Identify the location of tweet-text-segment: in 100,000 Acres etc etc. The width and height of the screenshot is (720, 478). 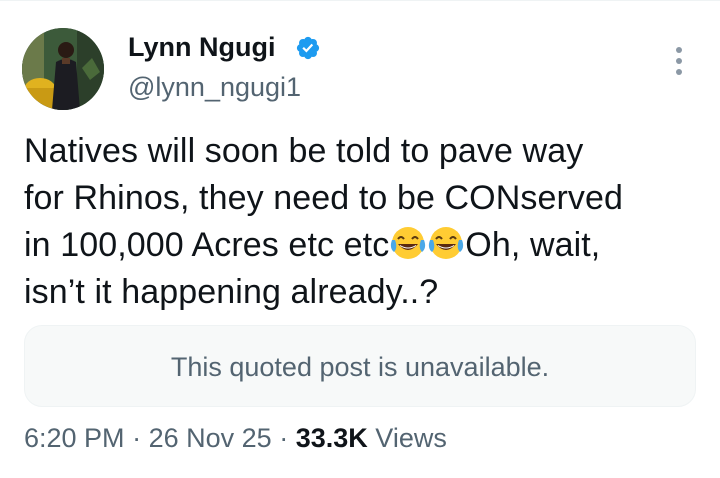
(207, 245).